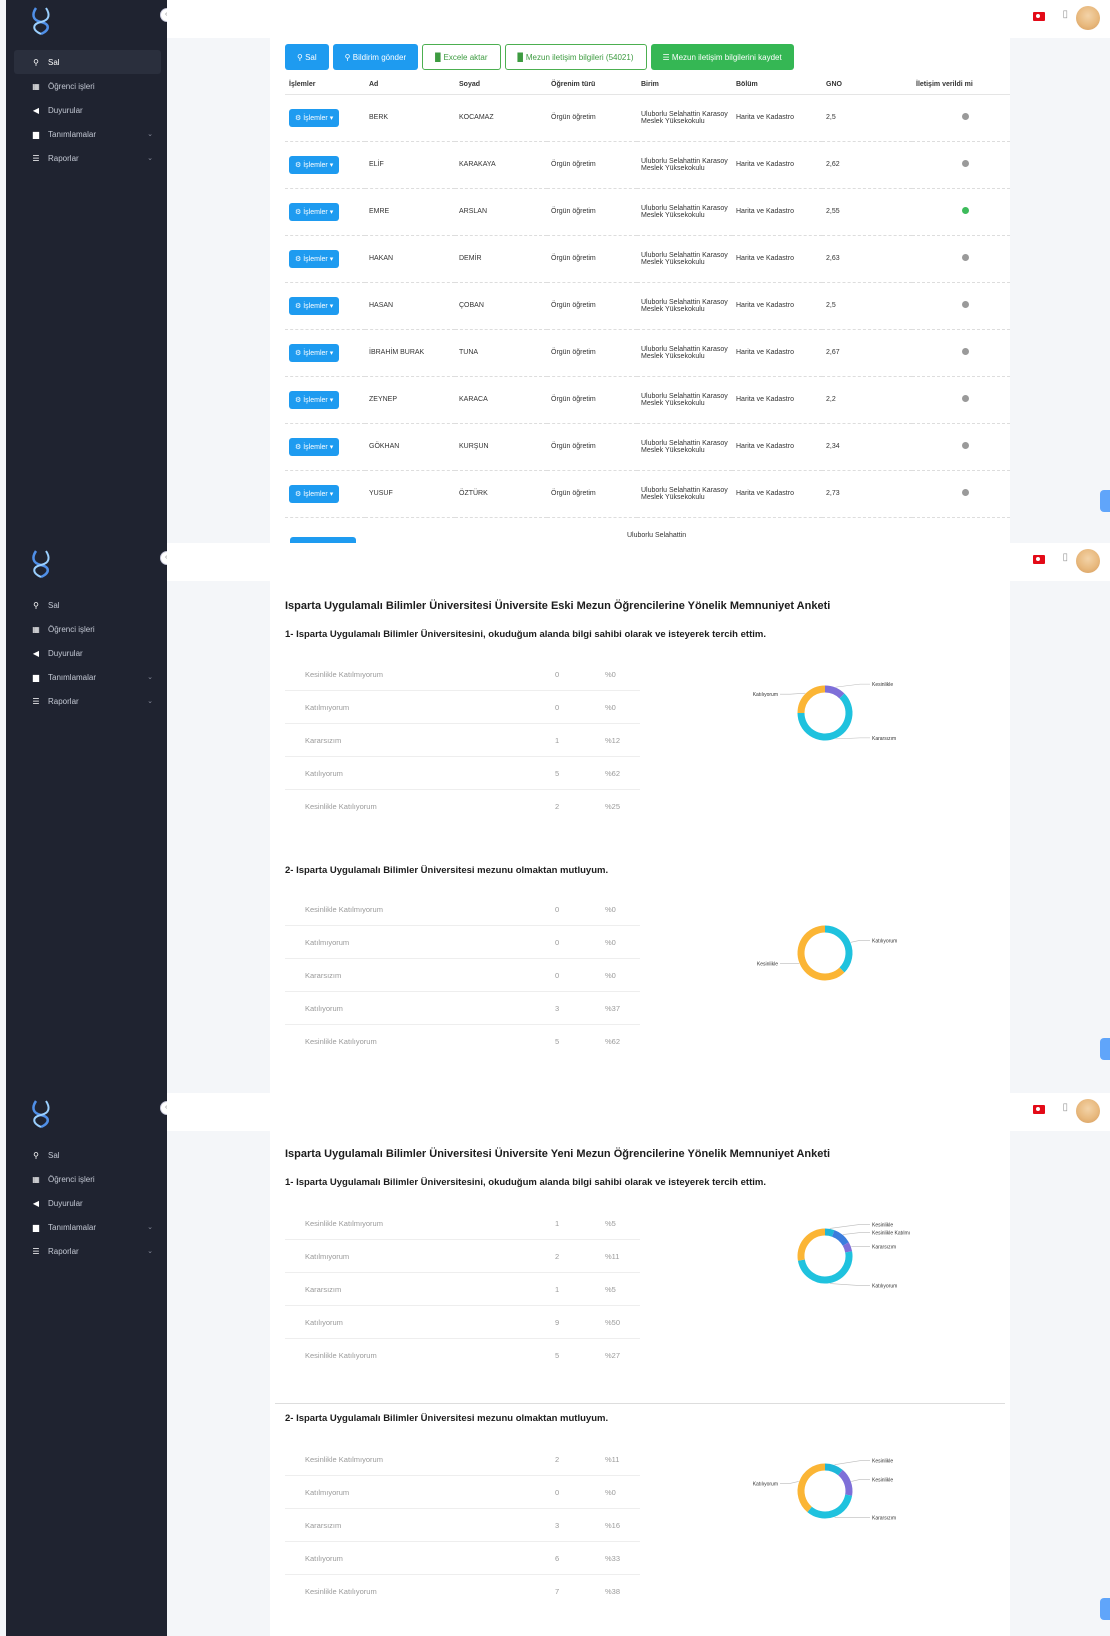 The image size is (1110, 1636). I want to click on megaphone-icon: ◀, so click(36, 653).